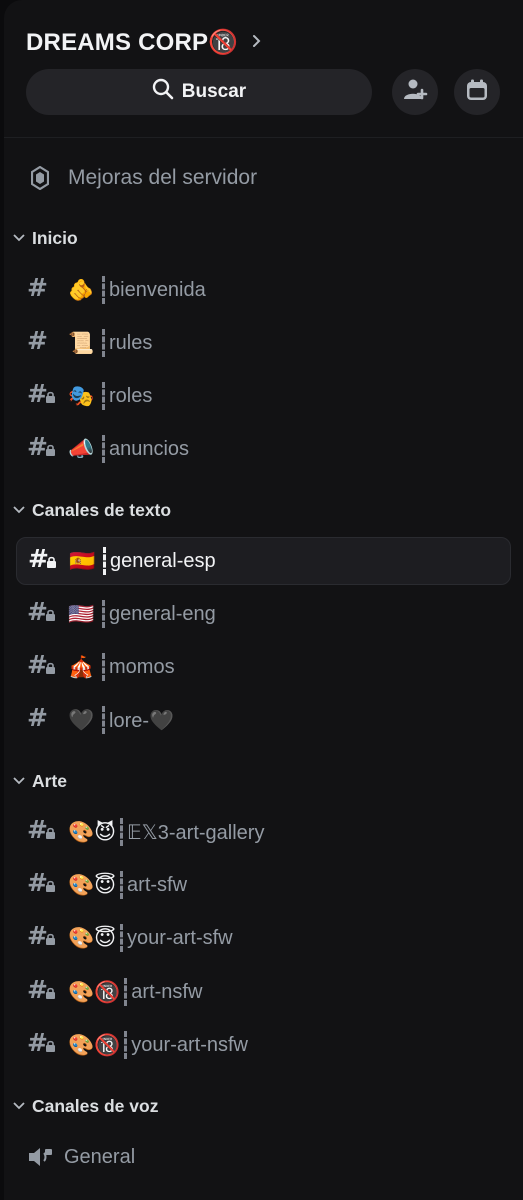  I want to click on channel-item: # 🇪🇸 general-esp, so click(263, 561).